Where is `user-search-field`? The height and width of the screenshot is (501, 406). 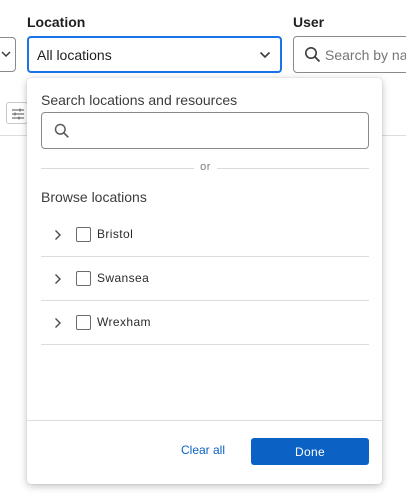 user-search-field is located at coordinates (349, 54).